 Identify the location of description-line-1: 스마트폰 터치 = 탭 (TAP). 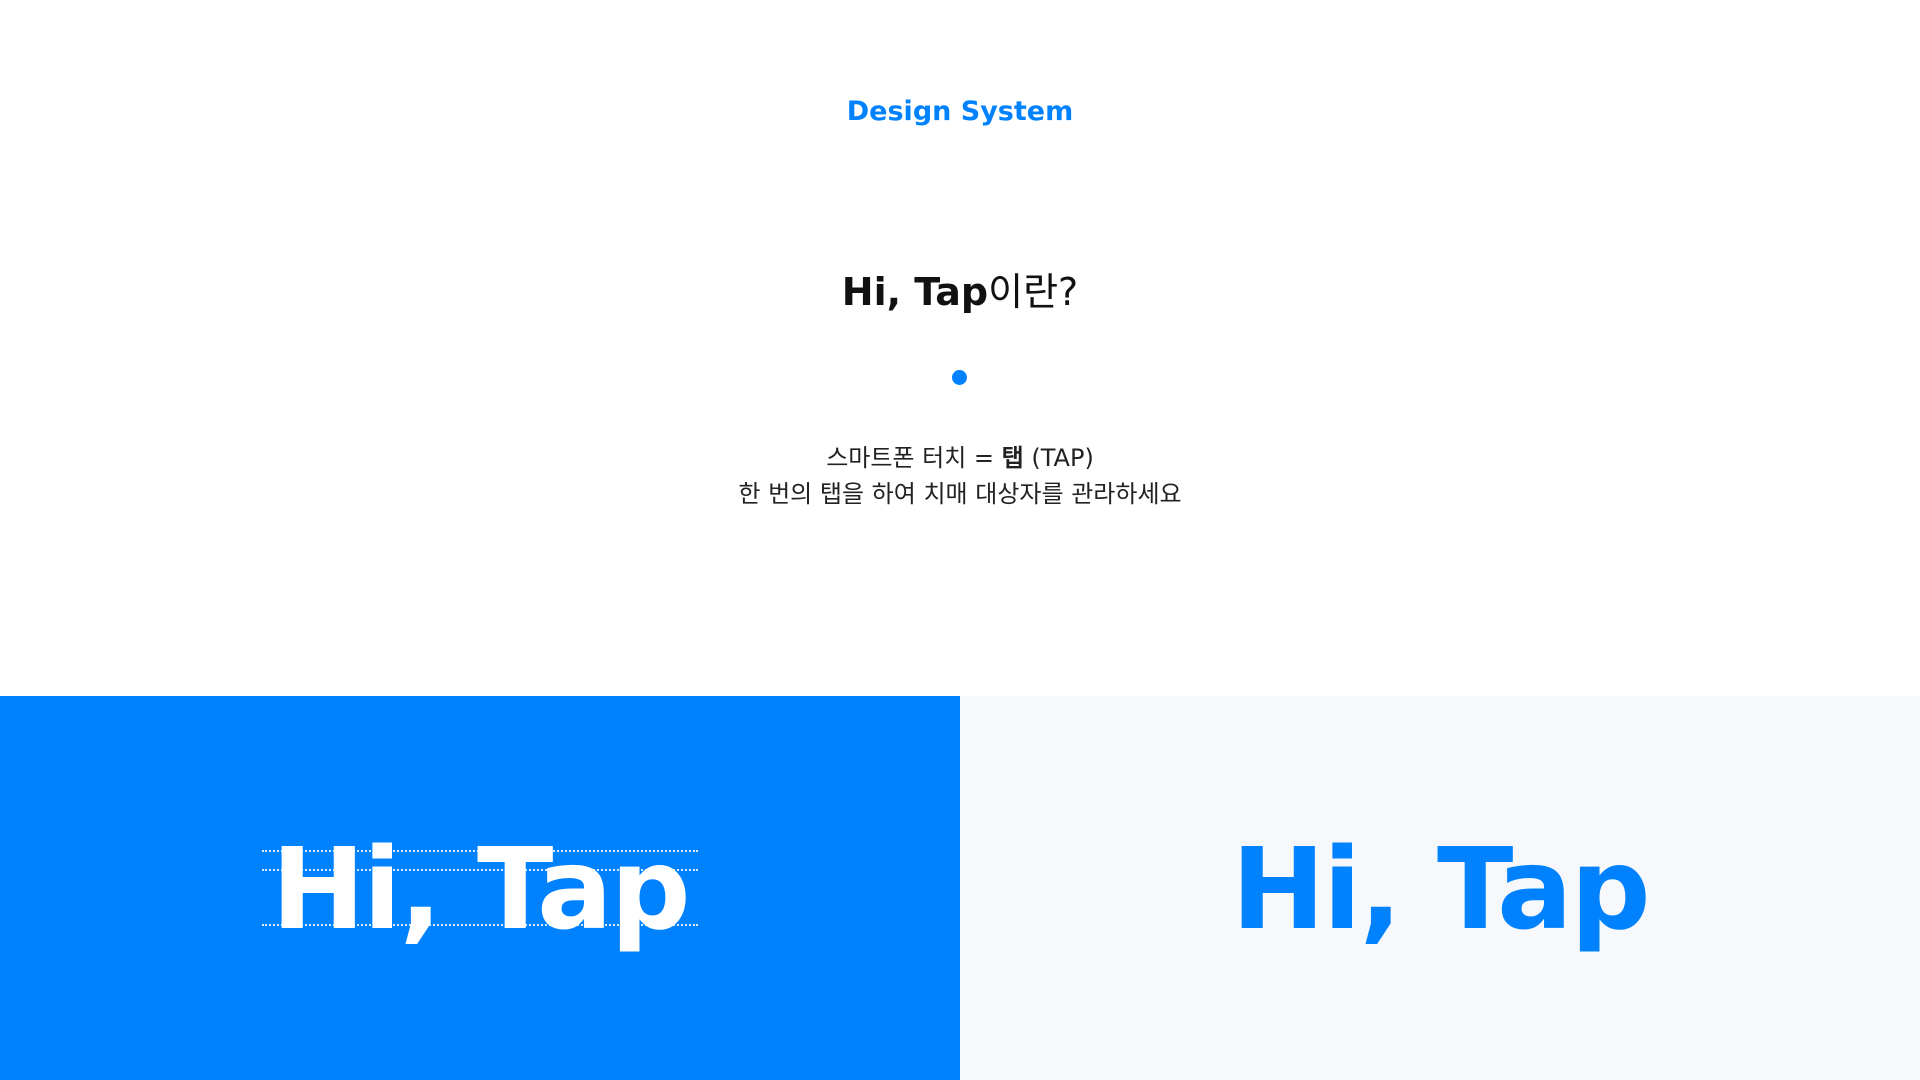
(960, 458).